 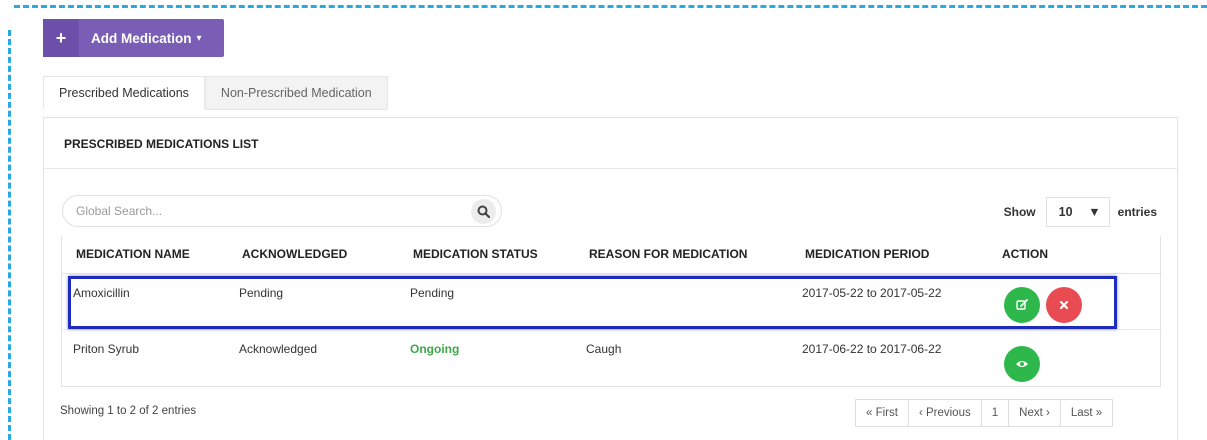 I want to click on cell-medication-name: Amoxicillin, so click(x=145, y=301).